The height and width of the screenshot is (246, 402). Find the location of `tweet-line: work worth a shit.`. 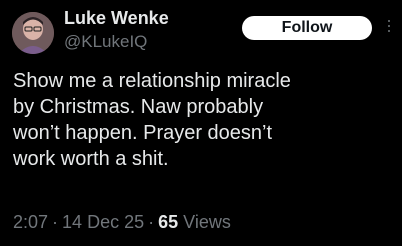

tweet-line: work worth a shit. is located at coordinates (91, 159).